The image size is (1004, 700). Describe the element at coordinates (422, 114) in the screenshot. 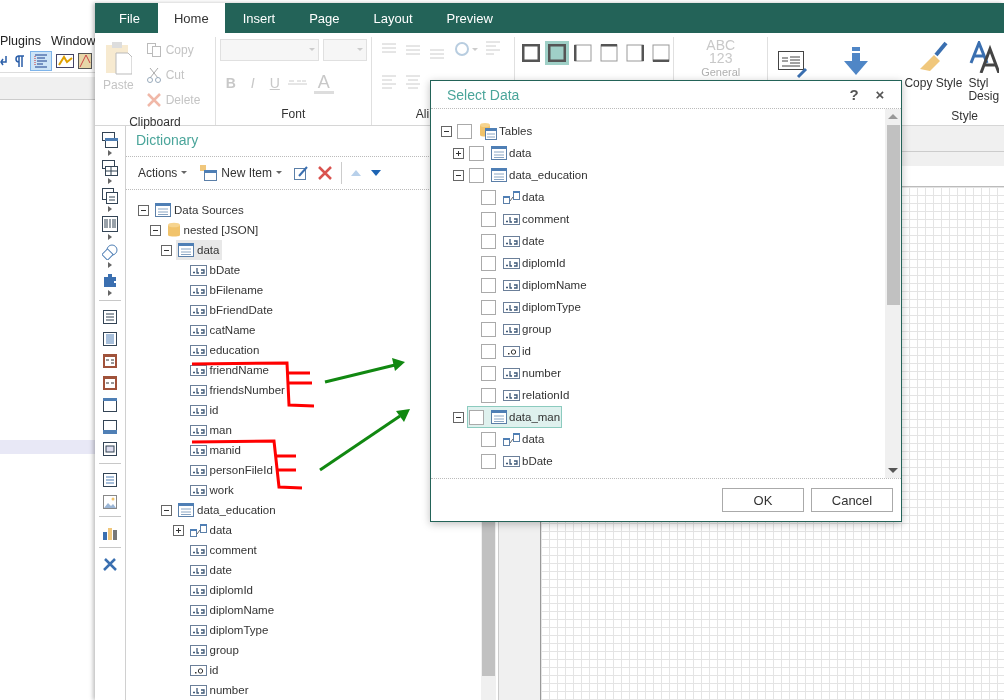

I see `group-label: Ali` at that location.